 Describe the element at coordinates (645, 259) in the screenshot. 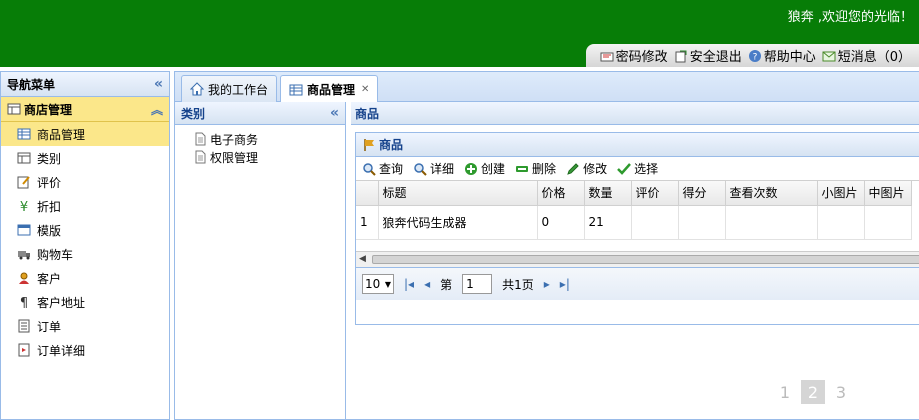

I see `scrollbar-thumb` at that location.